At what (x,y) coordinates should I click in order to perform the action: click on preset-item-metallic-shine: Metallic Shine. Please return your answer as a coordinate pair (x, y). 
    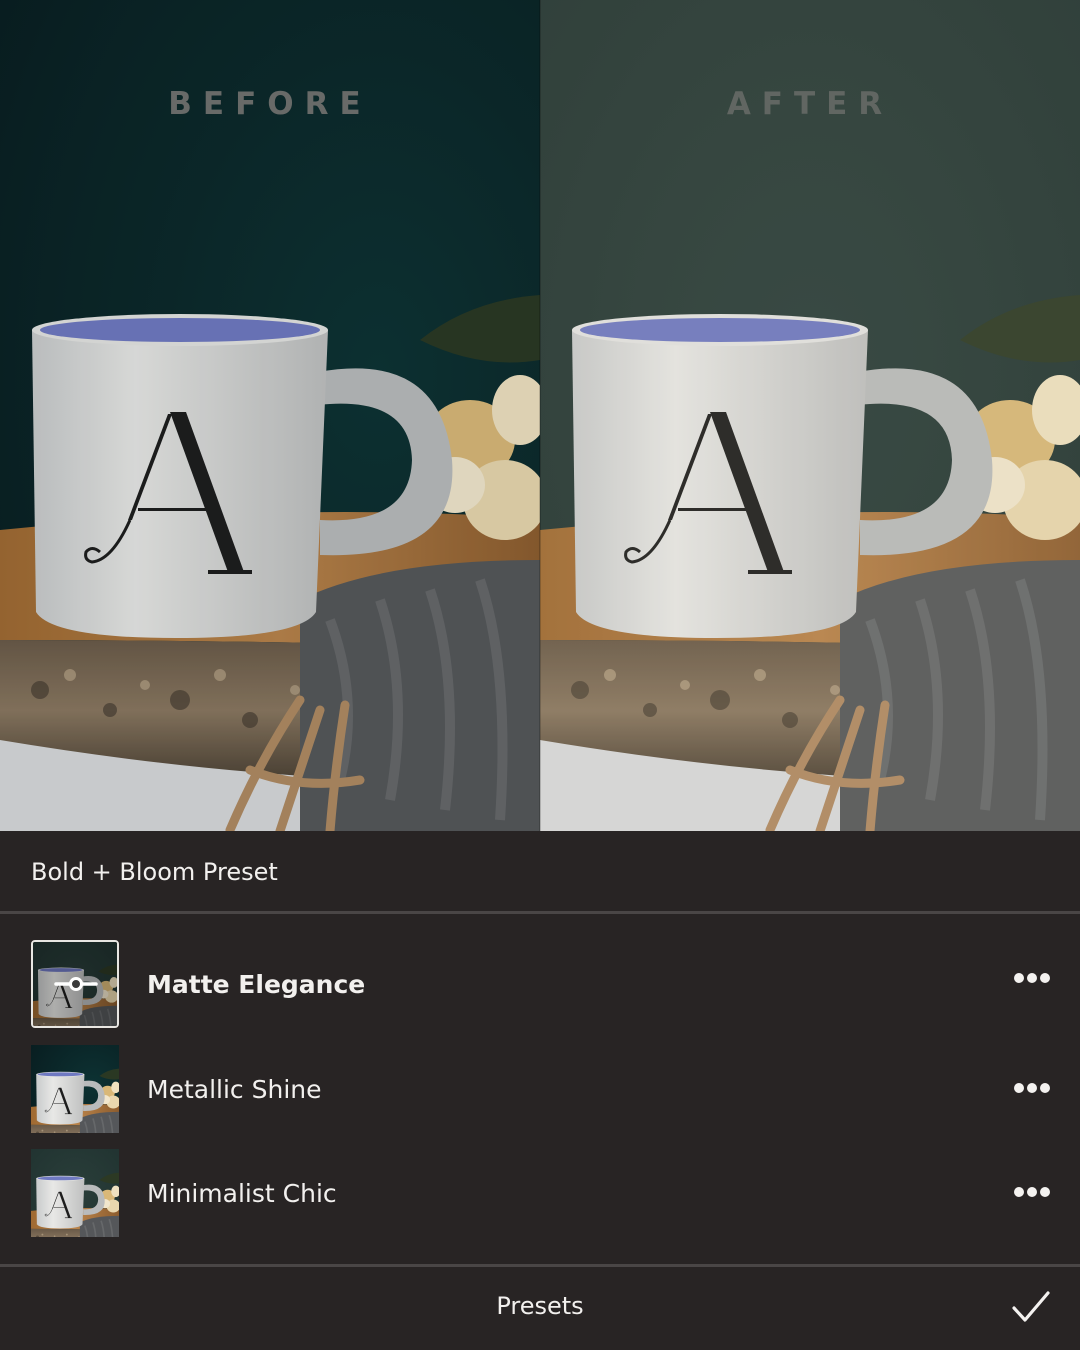
    Looking at the image, I should click on (540, 1091).